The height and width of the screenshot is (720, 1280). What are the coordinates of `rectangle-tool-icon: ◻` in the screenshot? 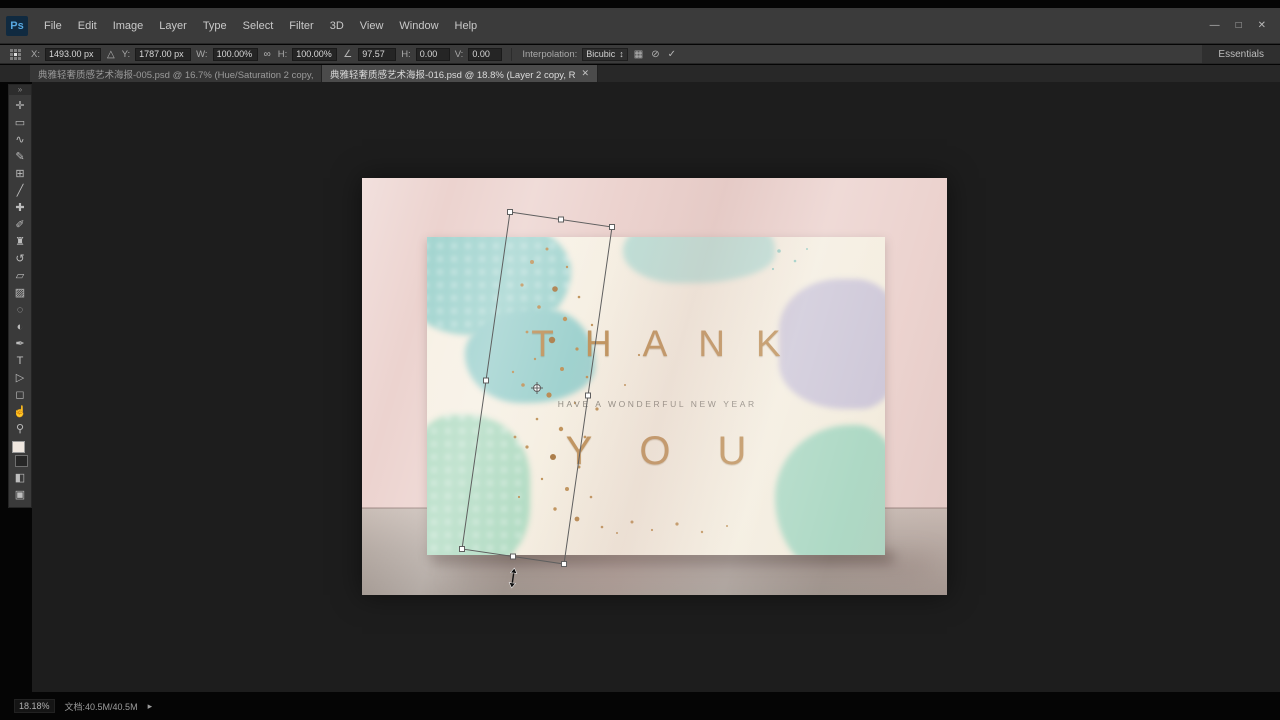 It's located at (20, 395).